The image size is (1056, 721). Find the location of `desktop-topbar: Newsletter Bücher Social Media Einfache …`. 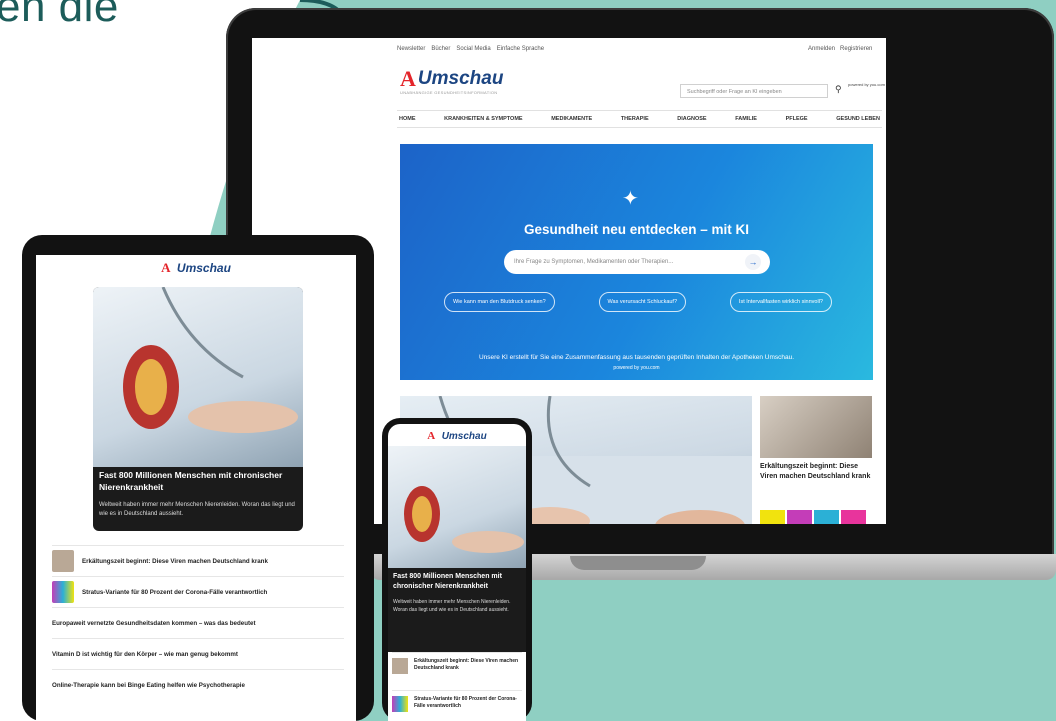

desktop-topbar: Newsletter Bücher Social Media Einfache … is located at coordinates (569, 49).